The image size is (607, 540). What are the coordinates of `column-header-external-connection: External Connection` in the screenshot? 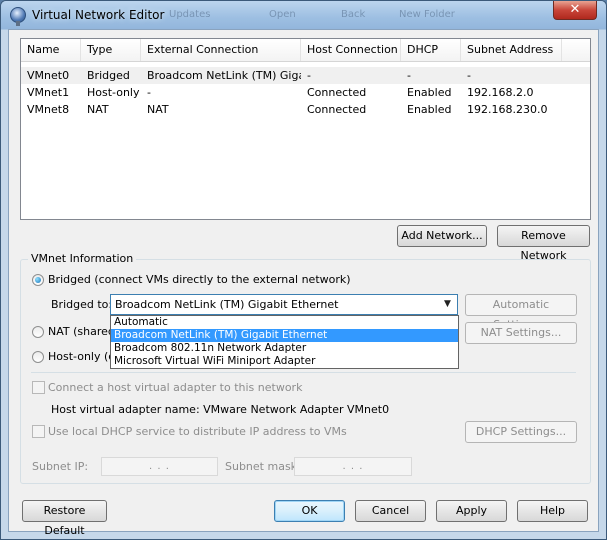 It's located at (221, 50).